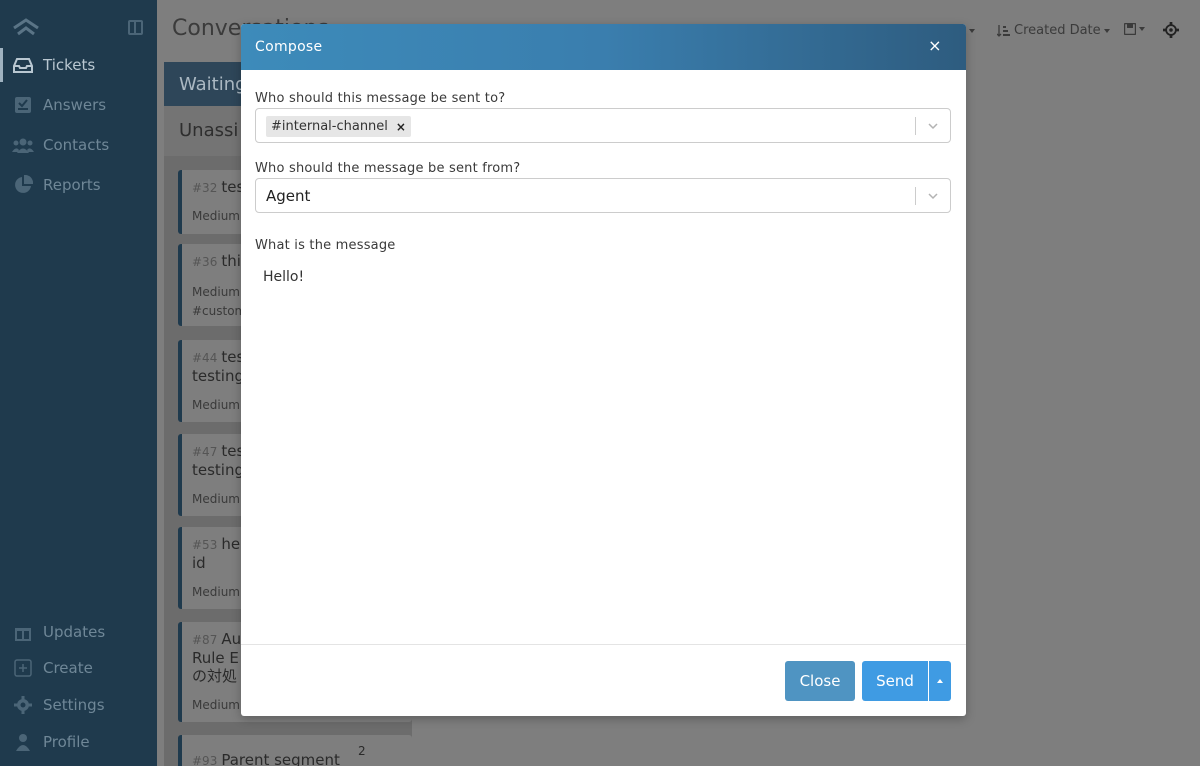 The width and height of the screenshot is (1200, 766). Describe the element at coordinates (895, 681) in the screenshot. I see `send-button: Send` at that location.